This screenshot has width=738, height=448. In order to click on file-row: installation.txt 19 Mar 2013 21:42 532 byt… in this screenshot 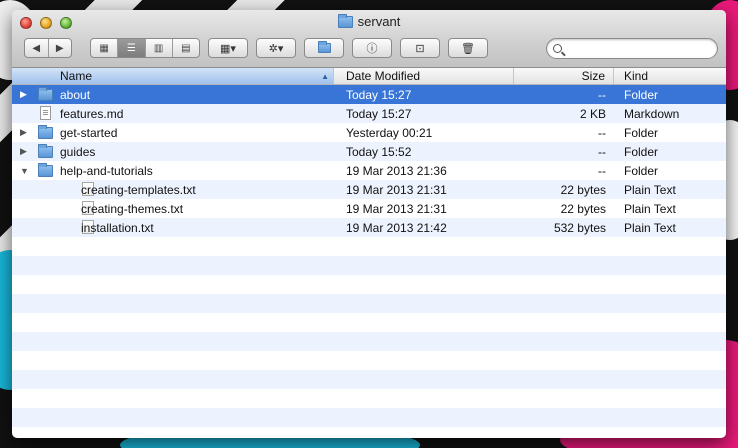, I will do `click(369, 227)`.